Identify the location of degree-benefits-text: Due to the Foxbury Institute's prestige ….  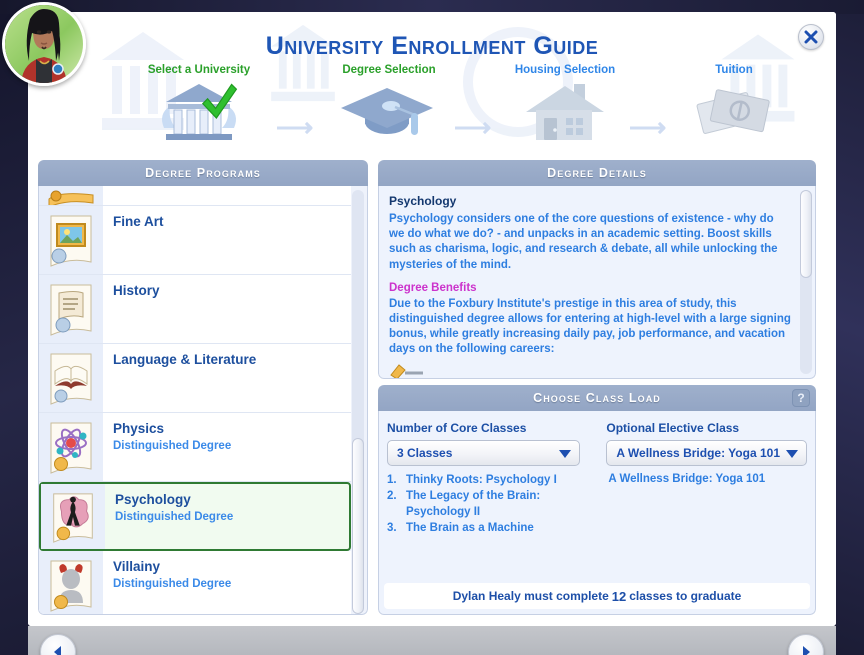
(590, 326).